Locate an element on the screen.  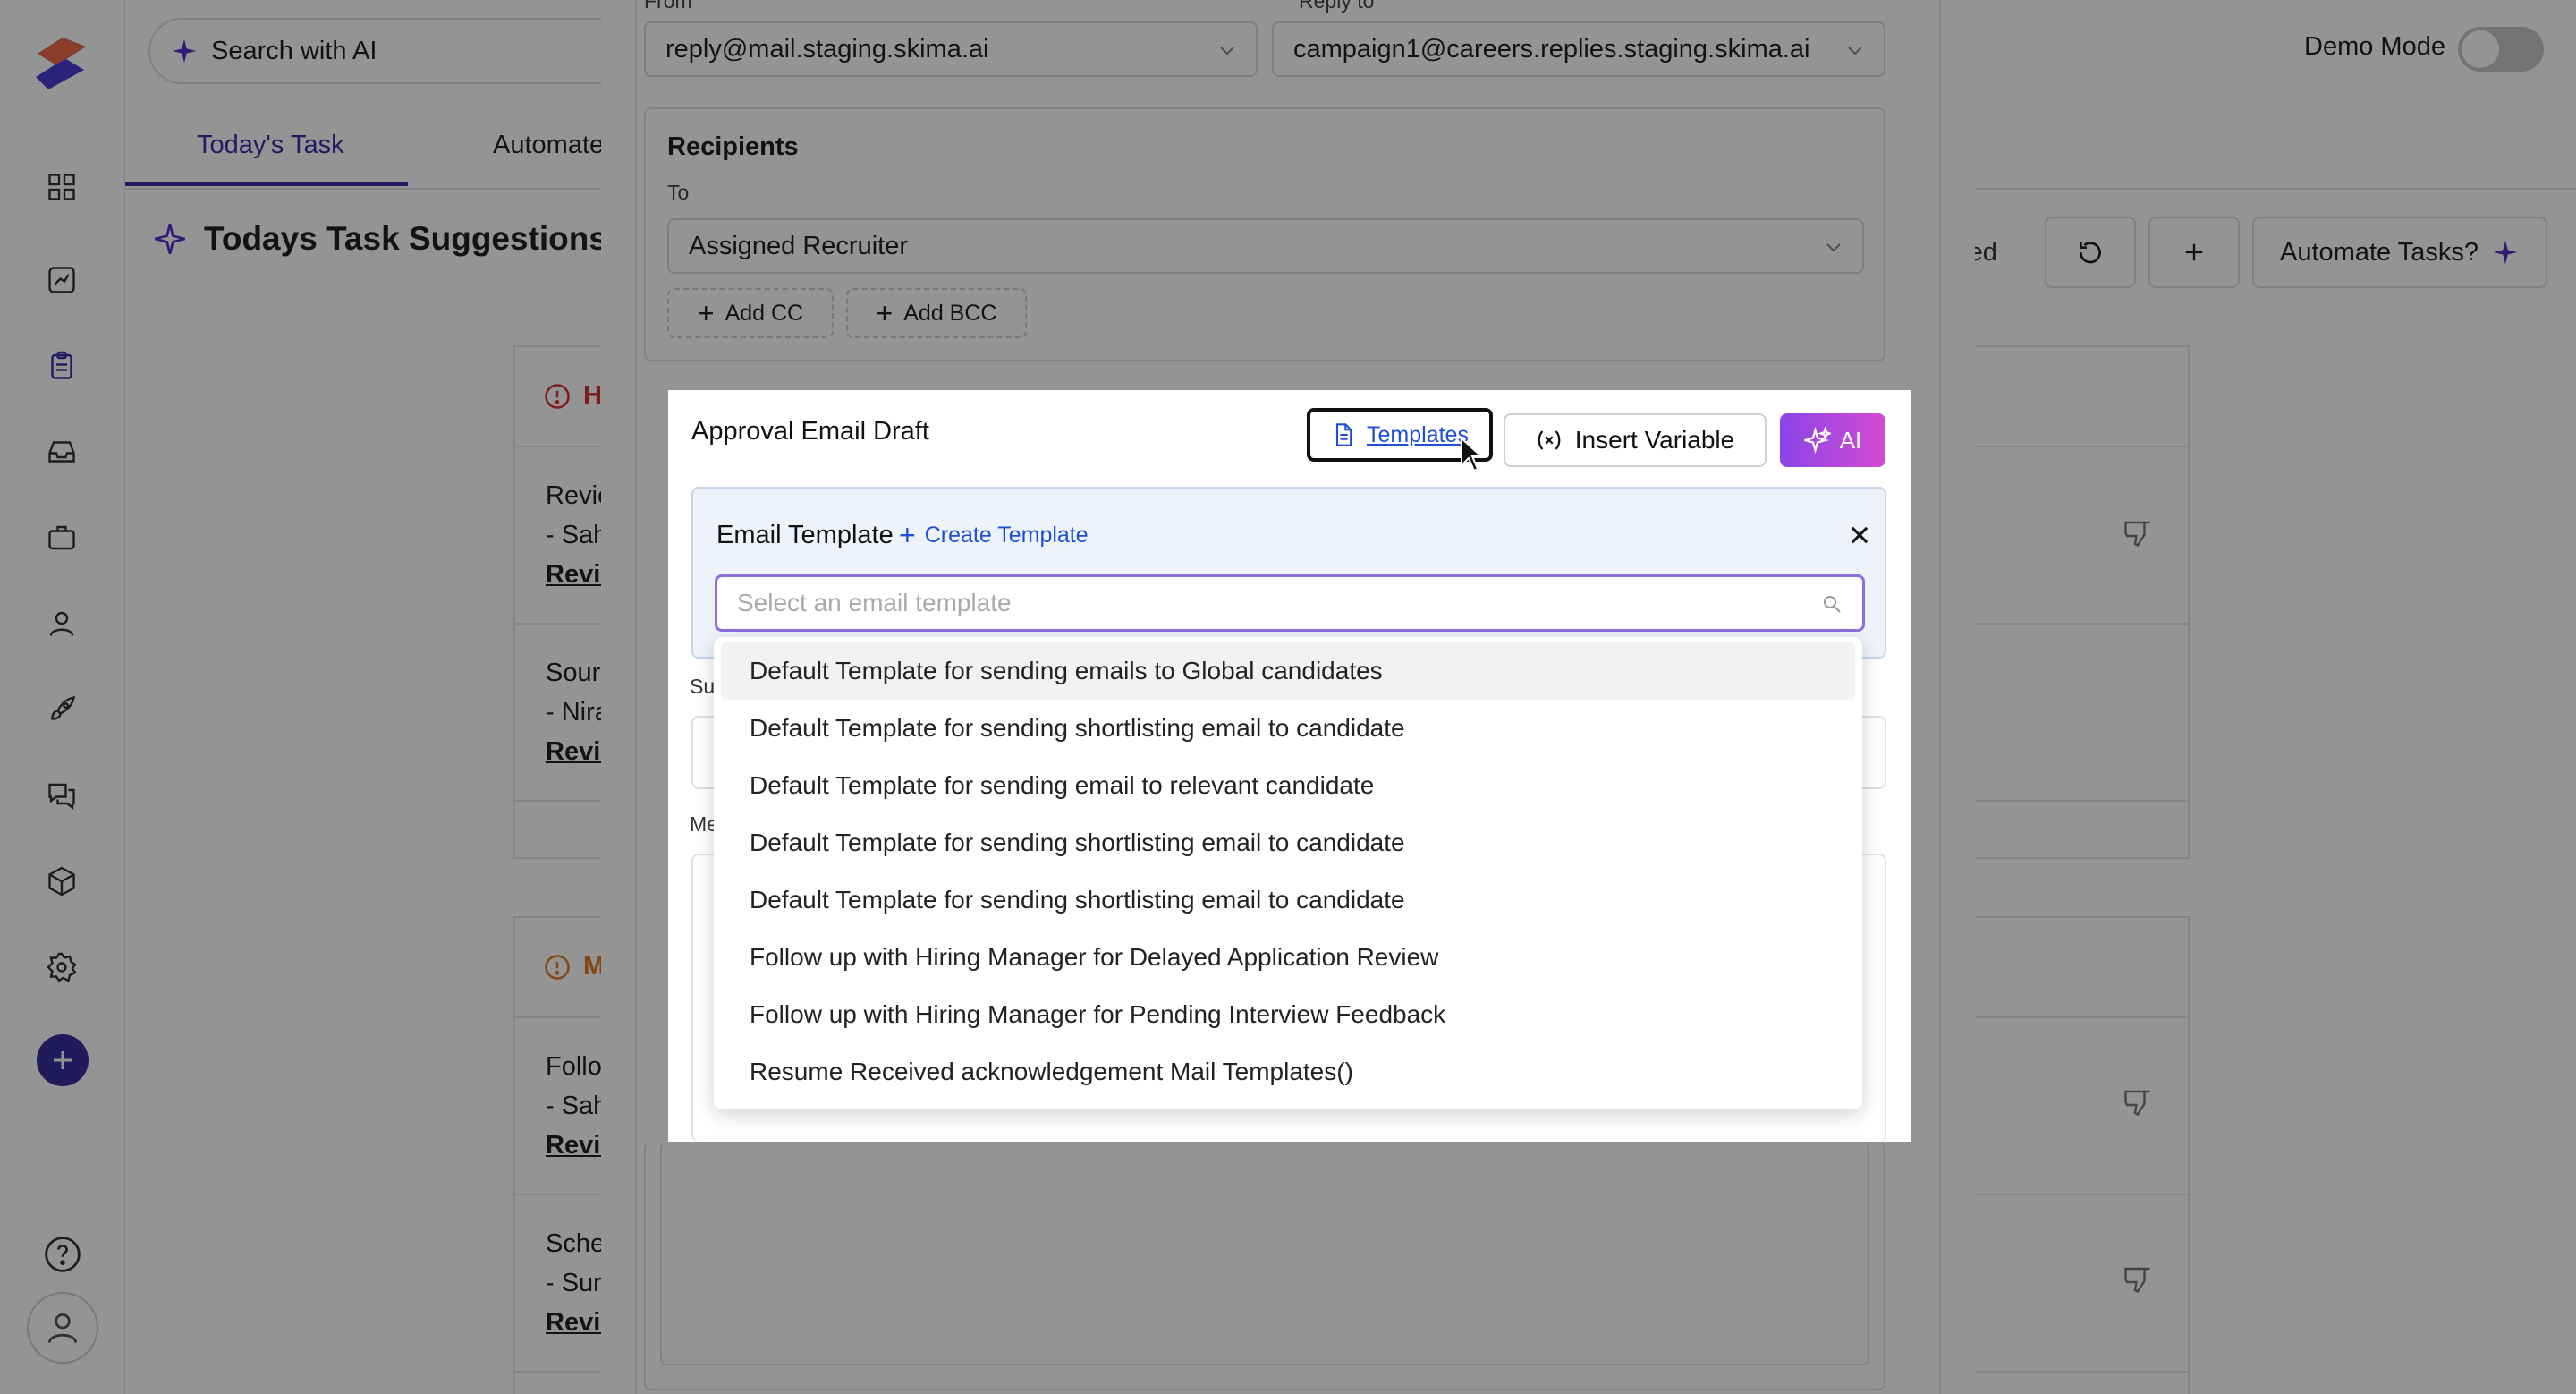
insert-variable-button: Insert Variable is located at coordinates (1635, 440).